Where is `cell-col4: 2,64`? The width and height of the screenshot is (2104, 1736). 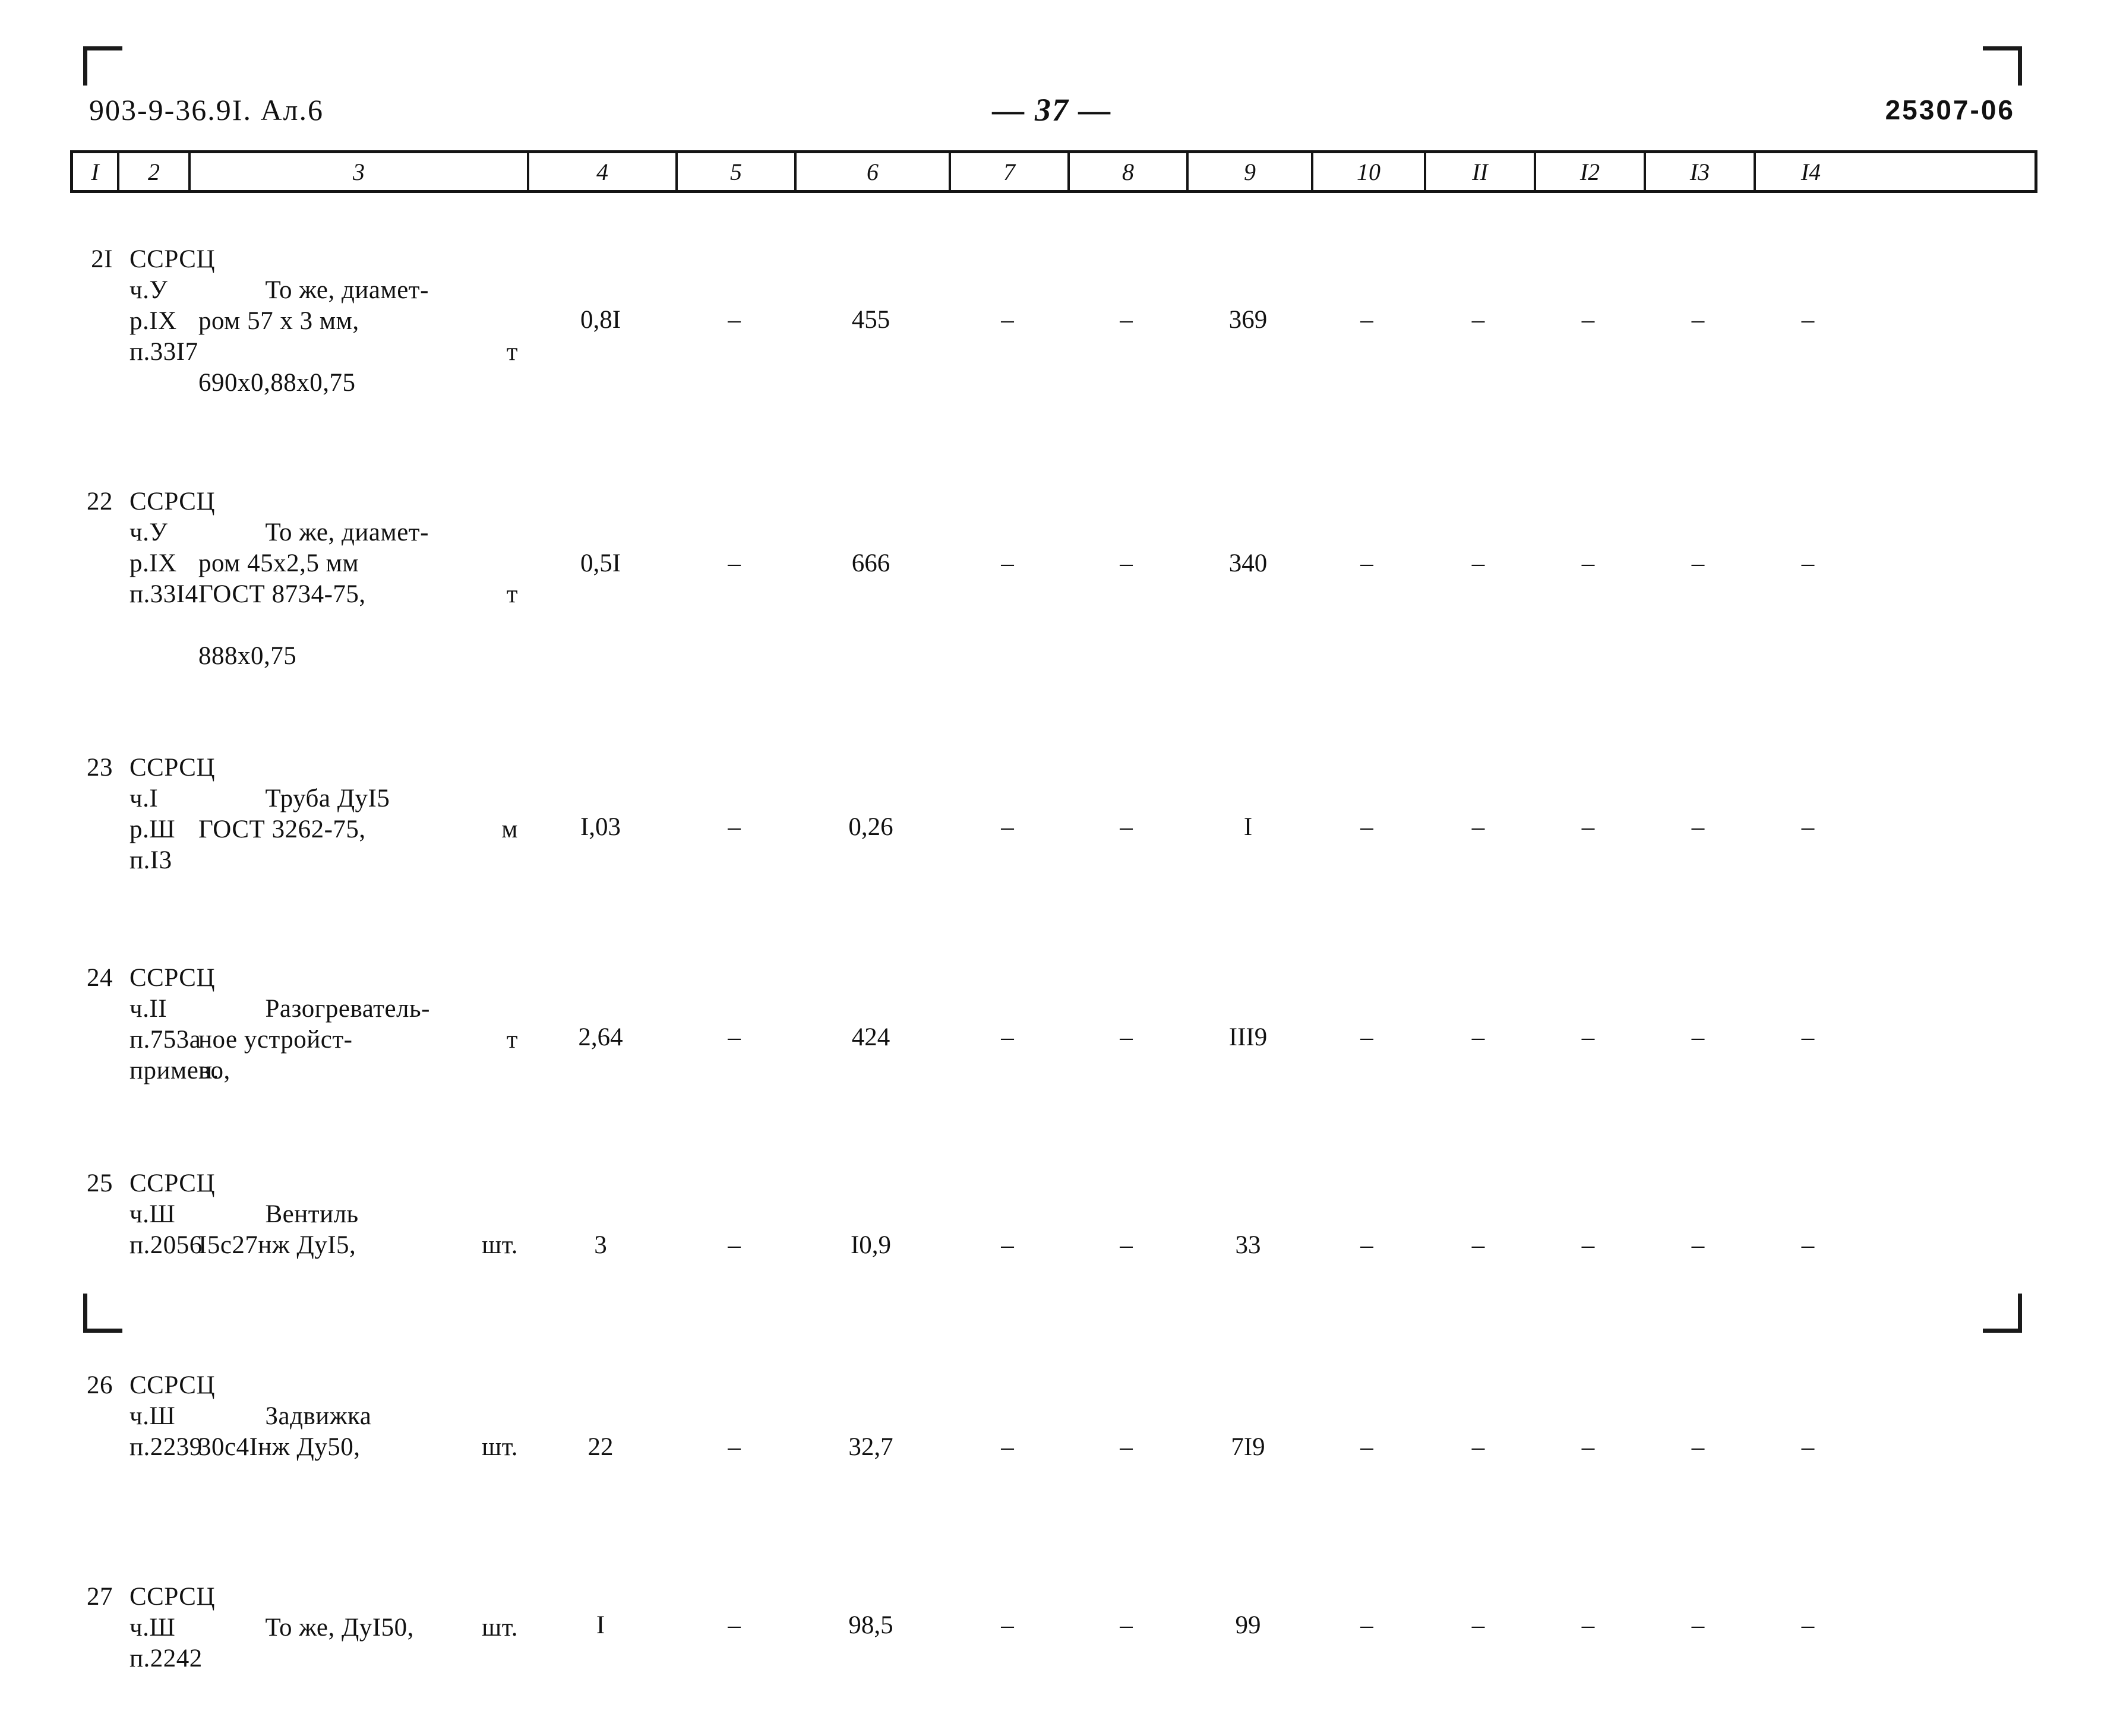
cell-col4: 2,64 is located at coordinates (600, 1037).